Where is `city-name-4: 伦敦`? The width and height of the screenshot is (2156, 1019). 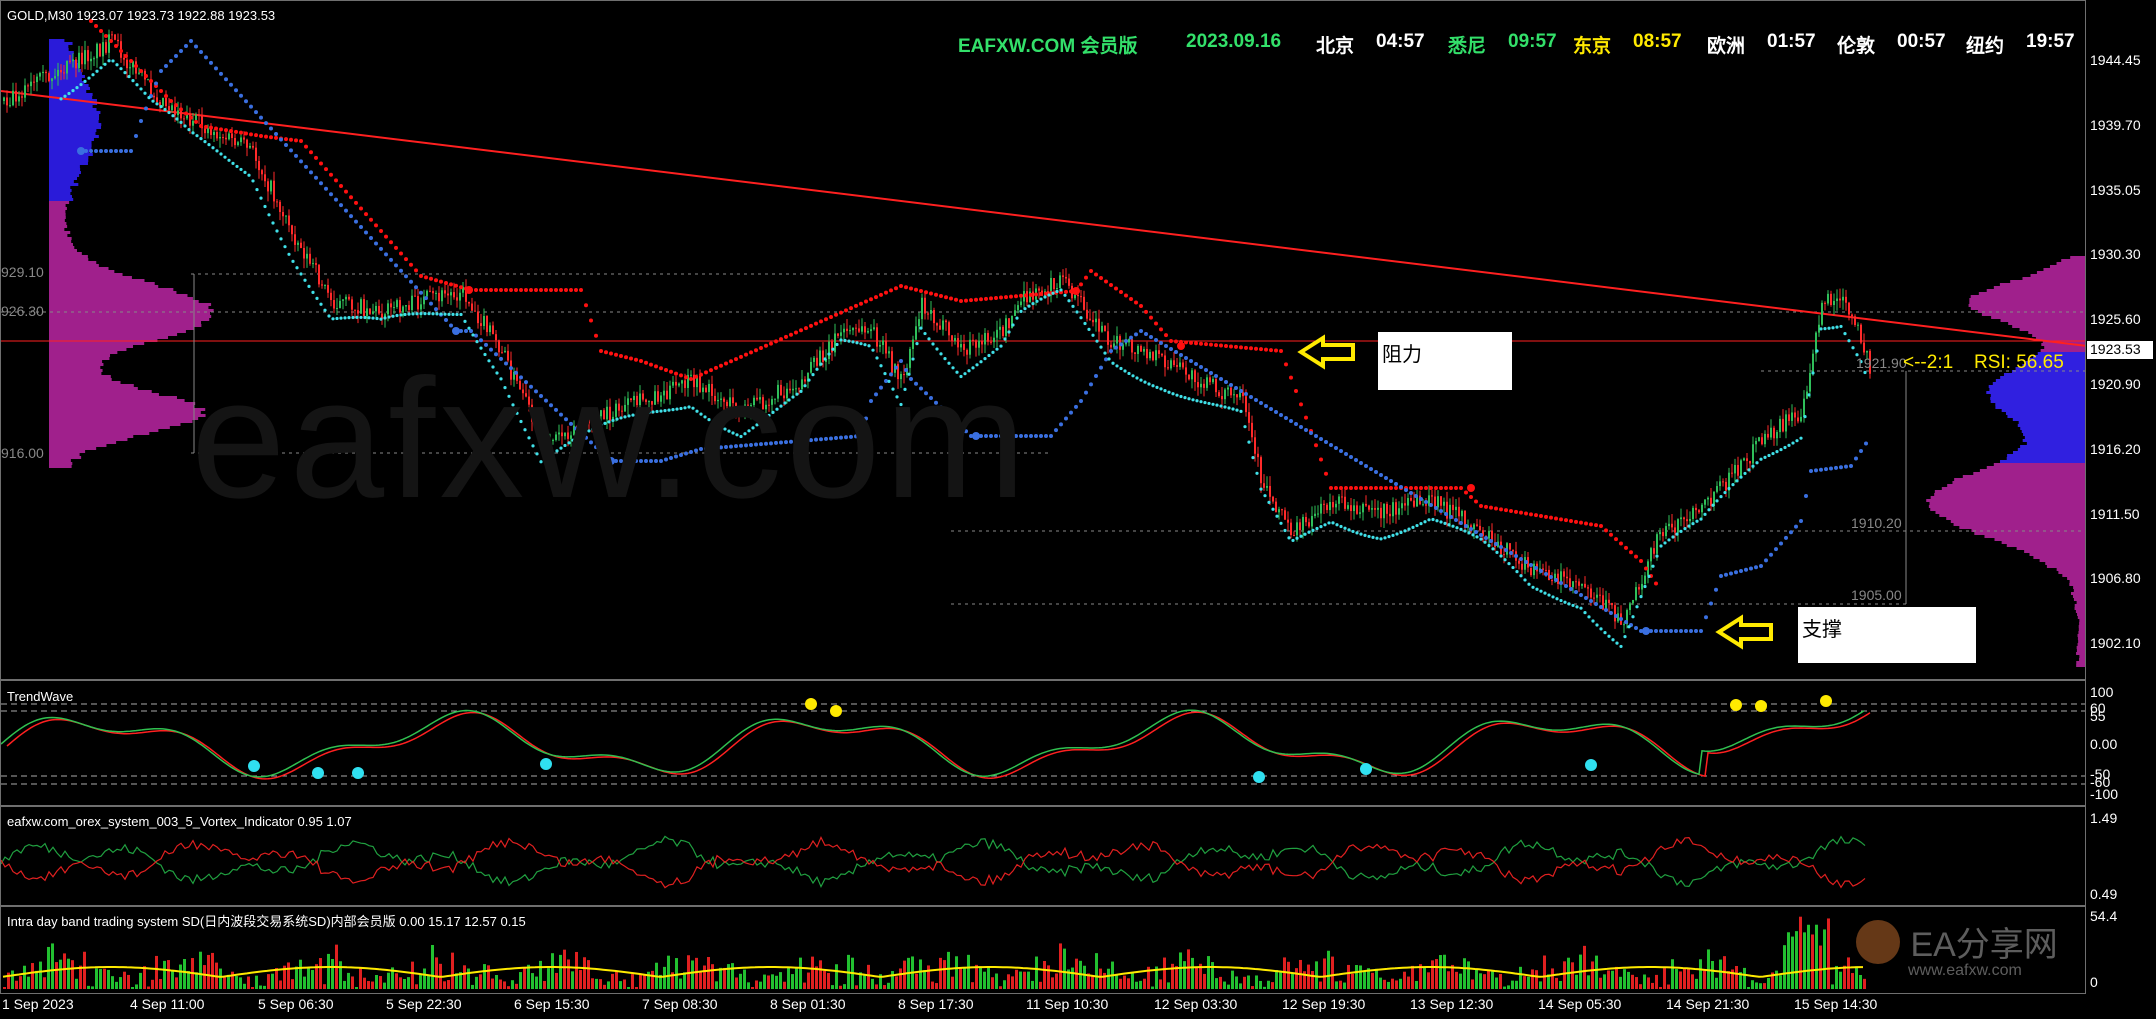 city-name-4: 伦敦 is located at coordinates (1856, 46).